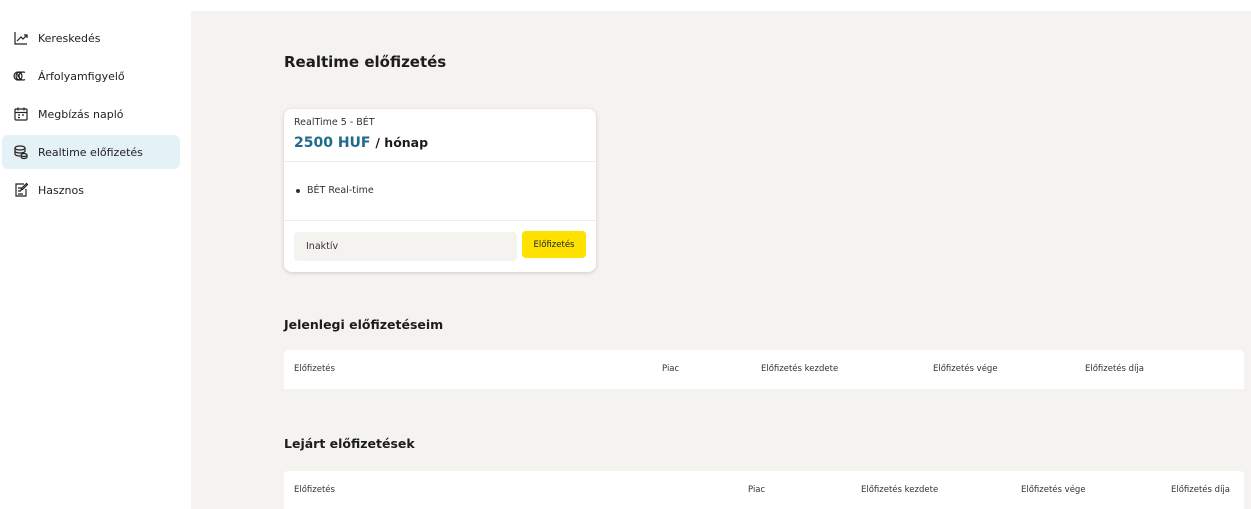 Image resolution: width=1251 pixels, height=509 pixels. Describe the element at coordinates (365, 62) in the screenshot. I see `page-title: Realtime előfizetés` at that location.